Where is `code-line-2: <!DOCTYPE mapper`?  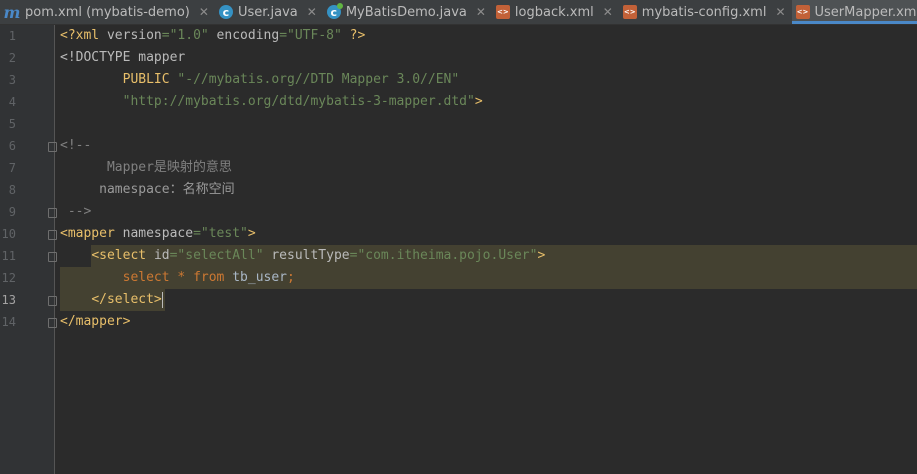
code-line-2: <!DOCTYPE mapper is located at coordinates (123, 57).